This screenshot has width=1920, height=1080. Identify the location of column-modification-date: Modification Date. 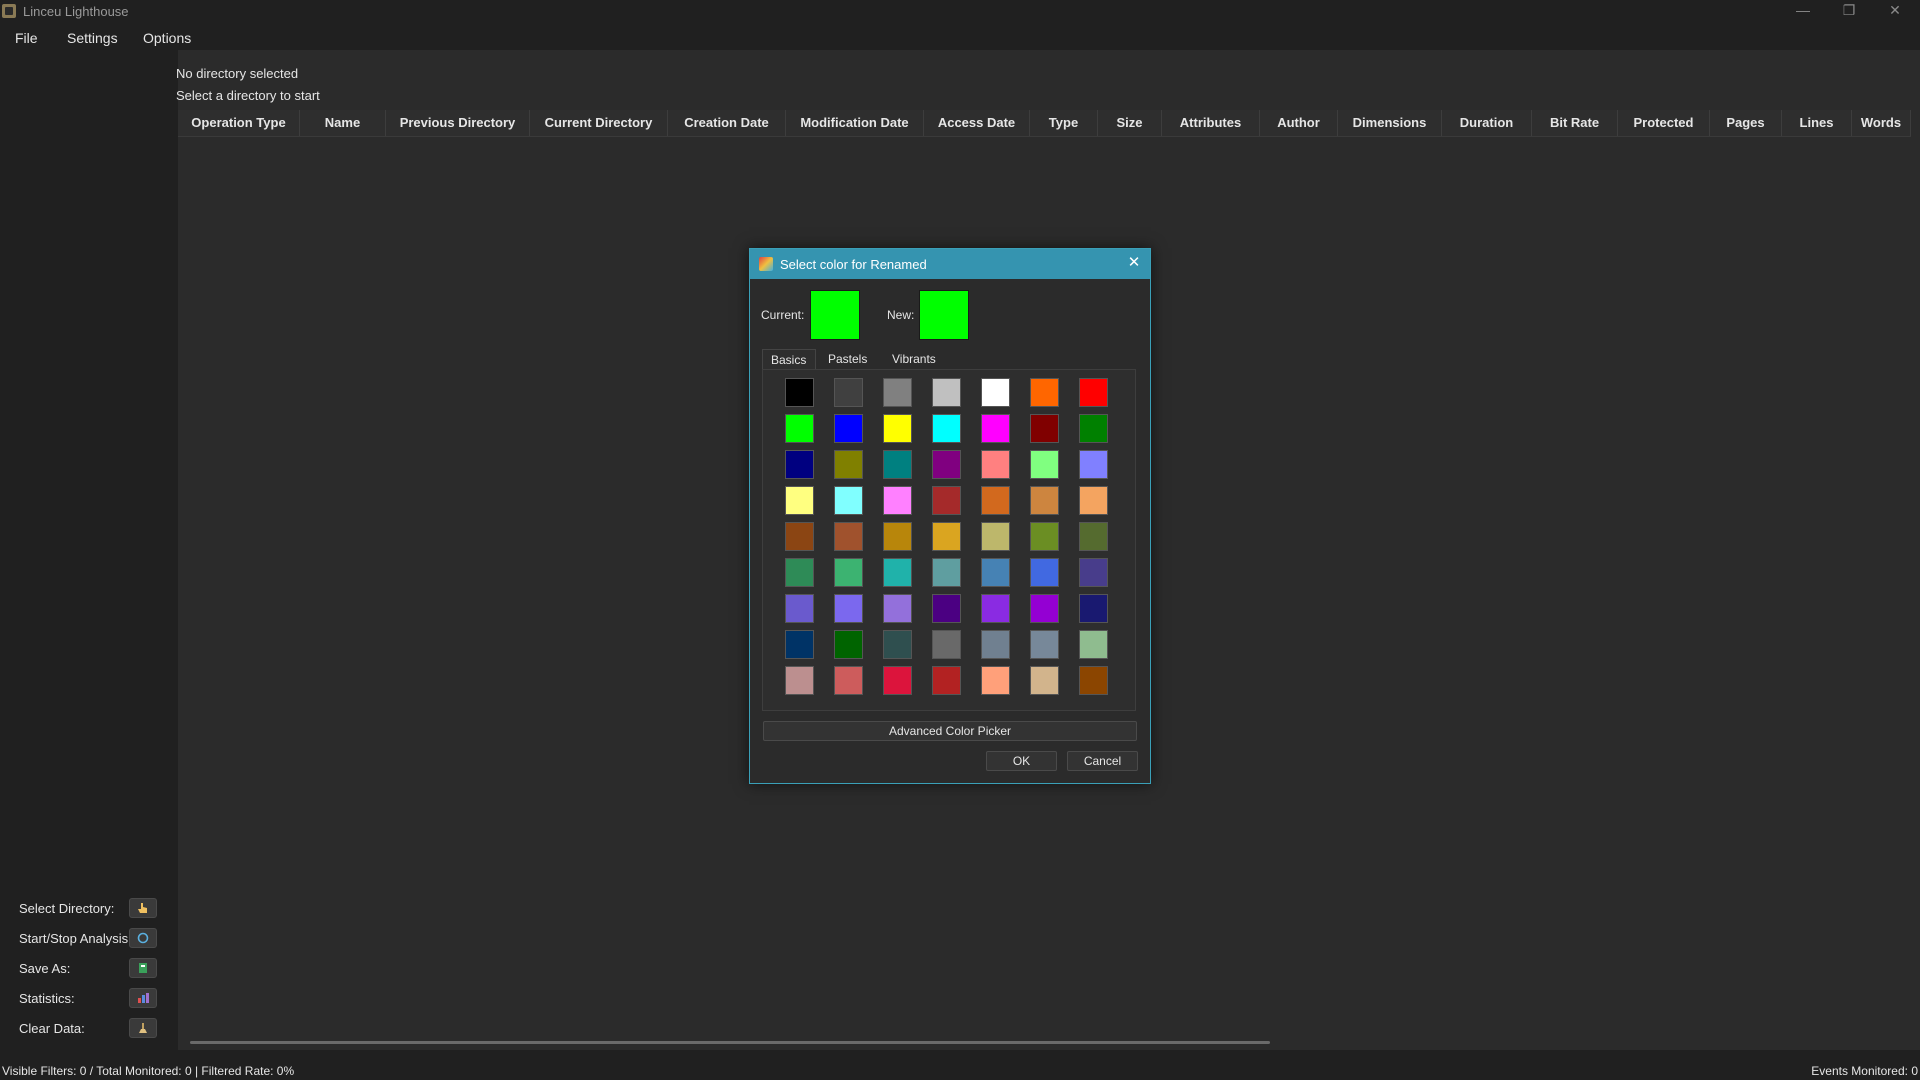
(855, 123).